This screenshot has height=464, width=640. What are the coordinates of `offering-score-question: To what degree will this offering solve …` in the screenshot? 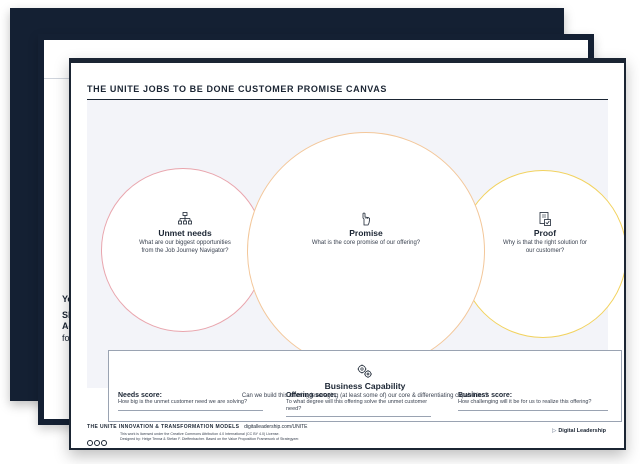 It's located at (357, 405).